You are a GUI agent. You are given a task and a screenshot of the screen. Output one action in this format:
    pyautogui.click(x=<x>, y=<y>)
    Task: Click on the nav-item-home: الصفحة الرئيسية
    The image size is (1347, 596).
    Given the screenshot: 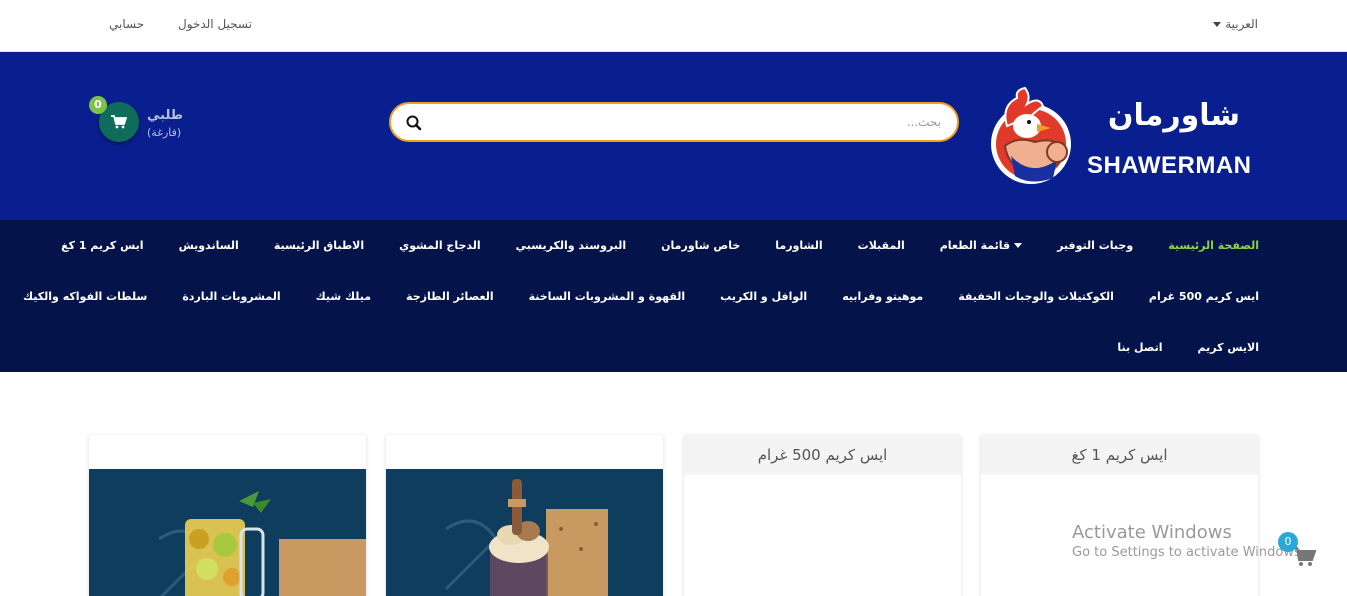 What is the action you would take?
    pyautogui.click(x=1213, y=245)
    